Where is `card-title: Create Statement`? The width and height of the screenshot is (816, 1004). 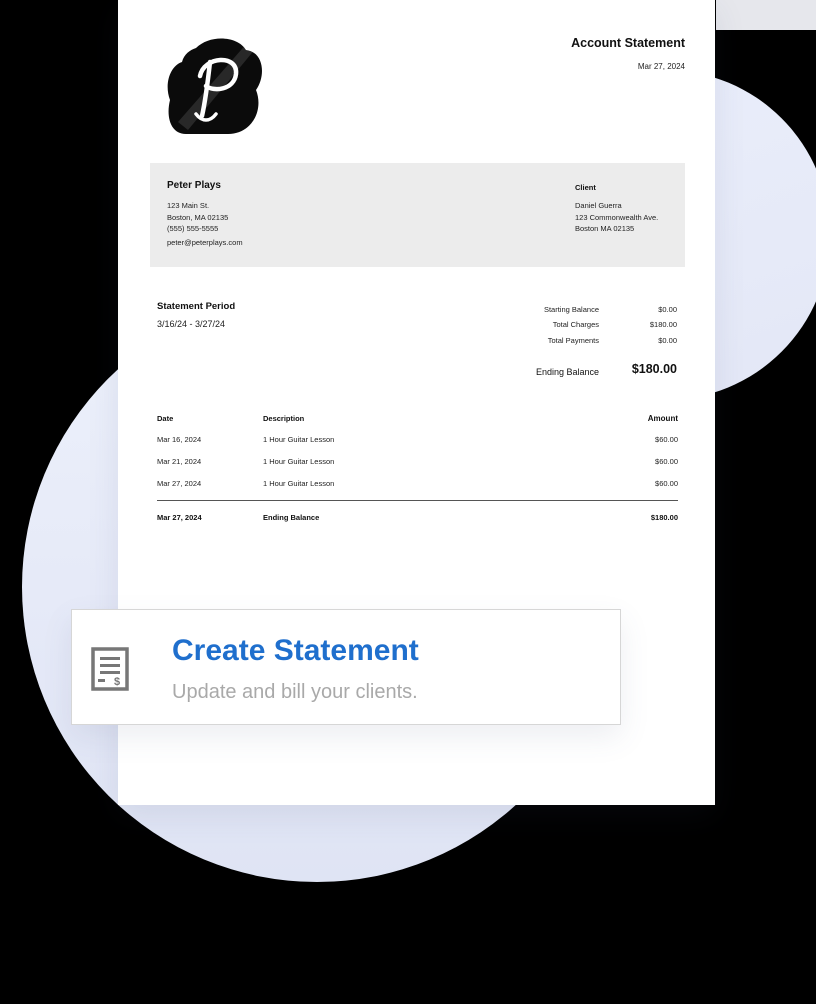 card-title: Create Statement is located at coordinates (295, 650).